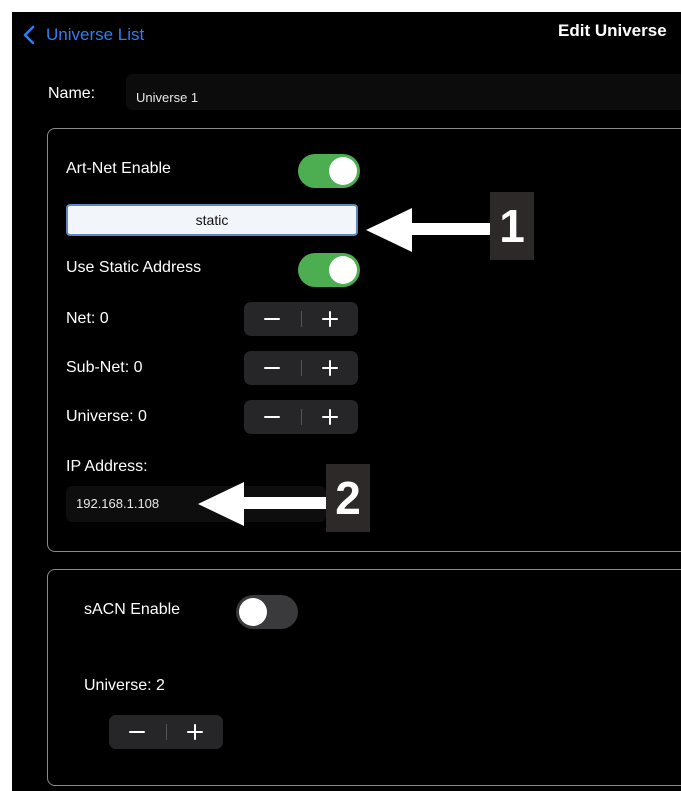 The width and height of the screenshot is (681, 791). What do you see at coordinates (132, 609) in the screenshot?
I see `sacn-enable-label: sACN Enable` at bounding box center [132, 609].